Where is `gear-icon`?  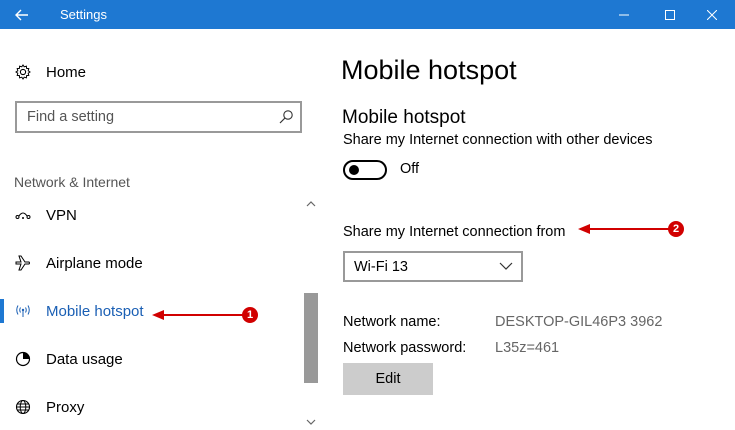 gear-icon is located at coordinates (23, 72).